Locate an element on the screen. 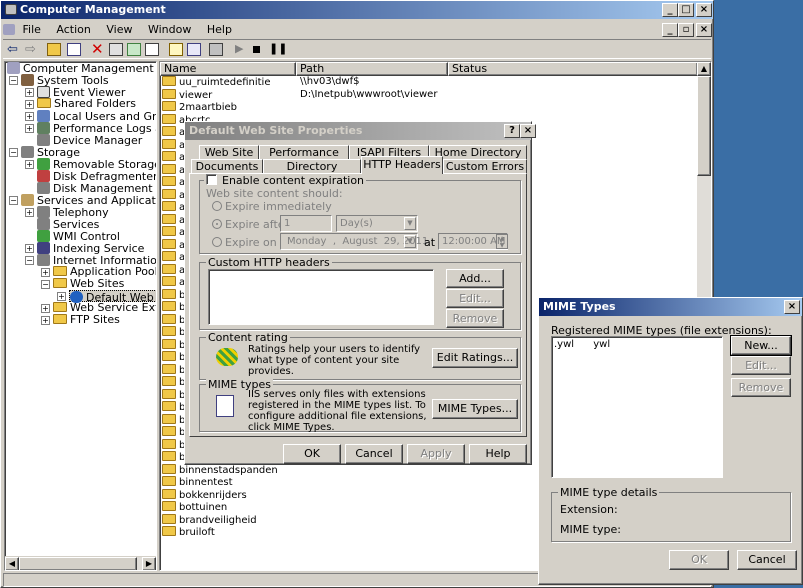  scroll-up-button: ▲ is located at coordinates (704, 69).